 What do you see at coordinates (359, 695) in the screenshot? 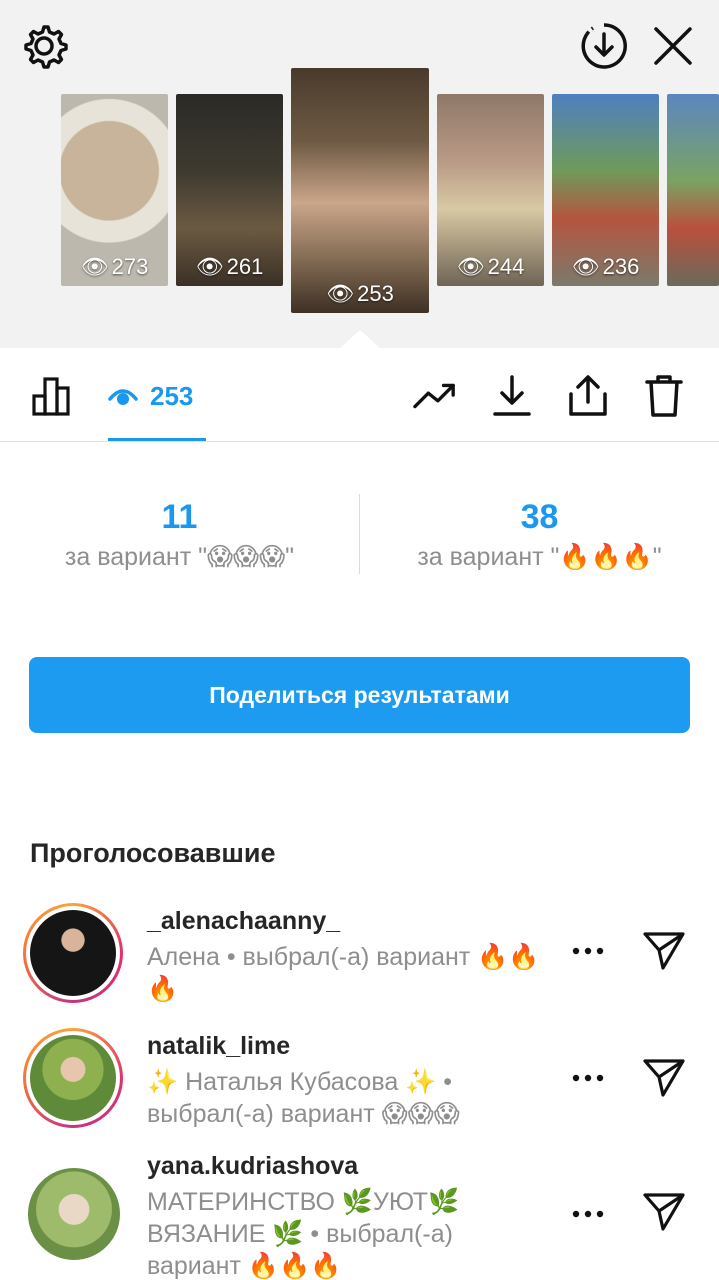
I see `share-results-button: Поделиться результатами` at bounding box center [359, 695].